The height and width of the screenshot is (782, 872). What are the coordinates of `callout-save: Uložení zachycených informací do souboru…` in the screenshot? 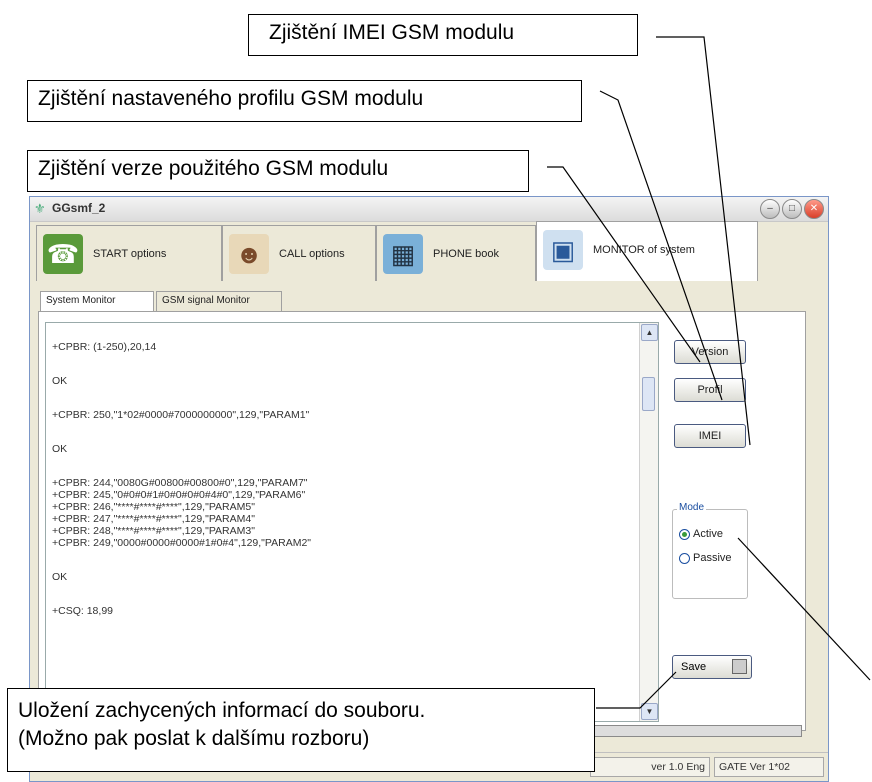 It's located at (301, 730).